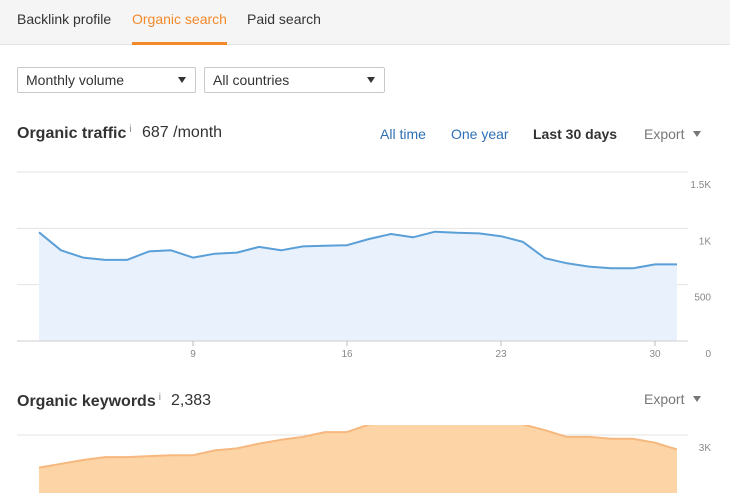 This screenshot has width=730, height=493. What do you see at coordinates (655, 354) in the screenshot?
I see `x-tick-label: 30` at bounding box center [655, 354].